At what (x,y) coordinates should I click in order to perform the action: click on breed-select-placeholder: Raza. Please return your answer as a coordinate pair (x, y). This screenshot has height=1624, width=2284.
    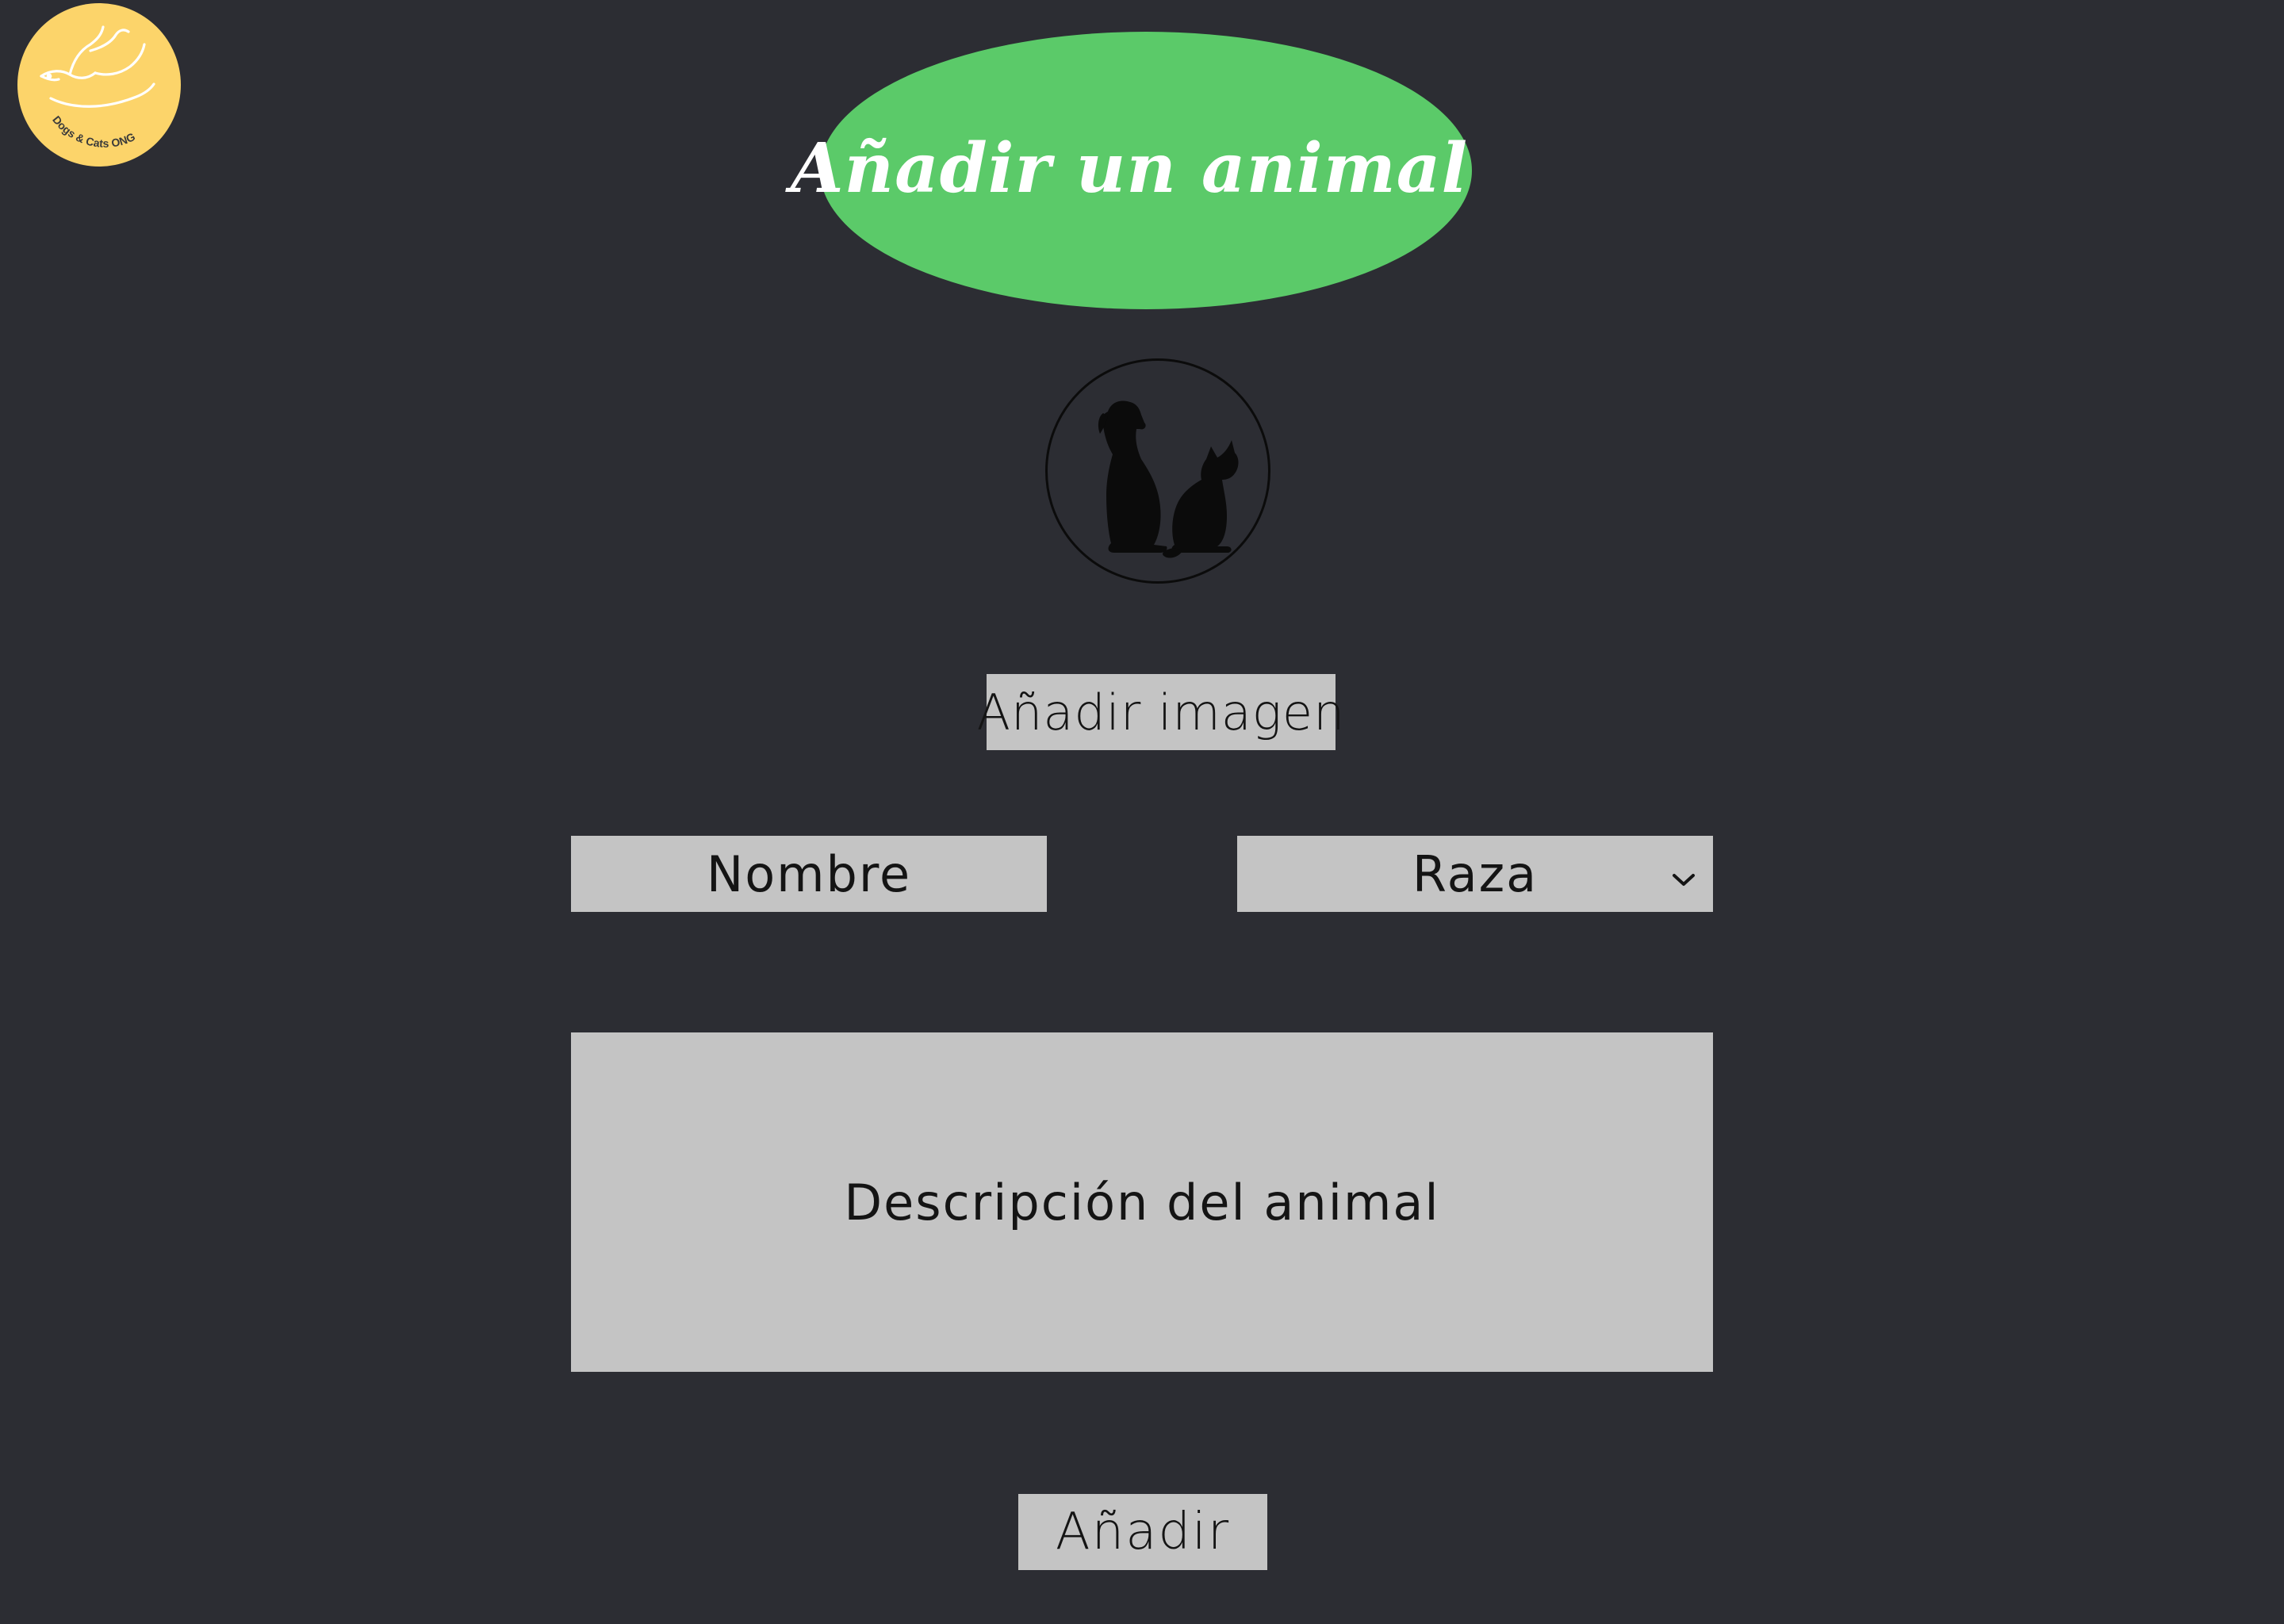
    Looking at the image, I should click on (1475, 874).